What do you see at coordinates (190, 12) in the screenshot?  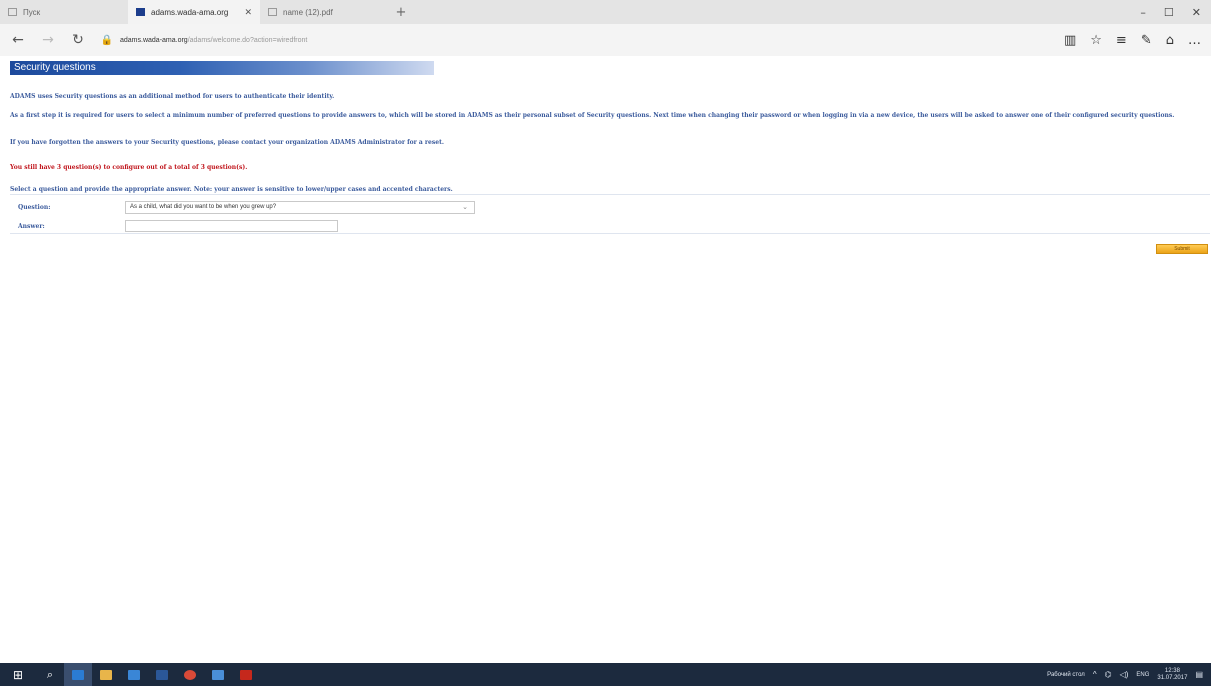 I see `tab-label: adams.wada-ama.org` at bounding box center [190, 12].